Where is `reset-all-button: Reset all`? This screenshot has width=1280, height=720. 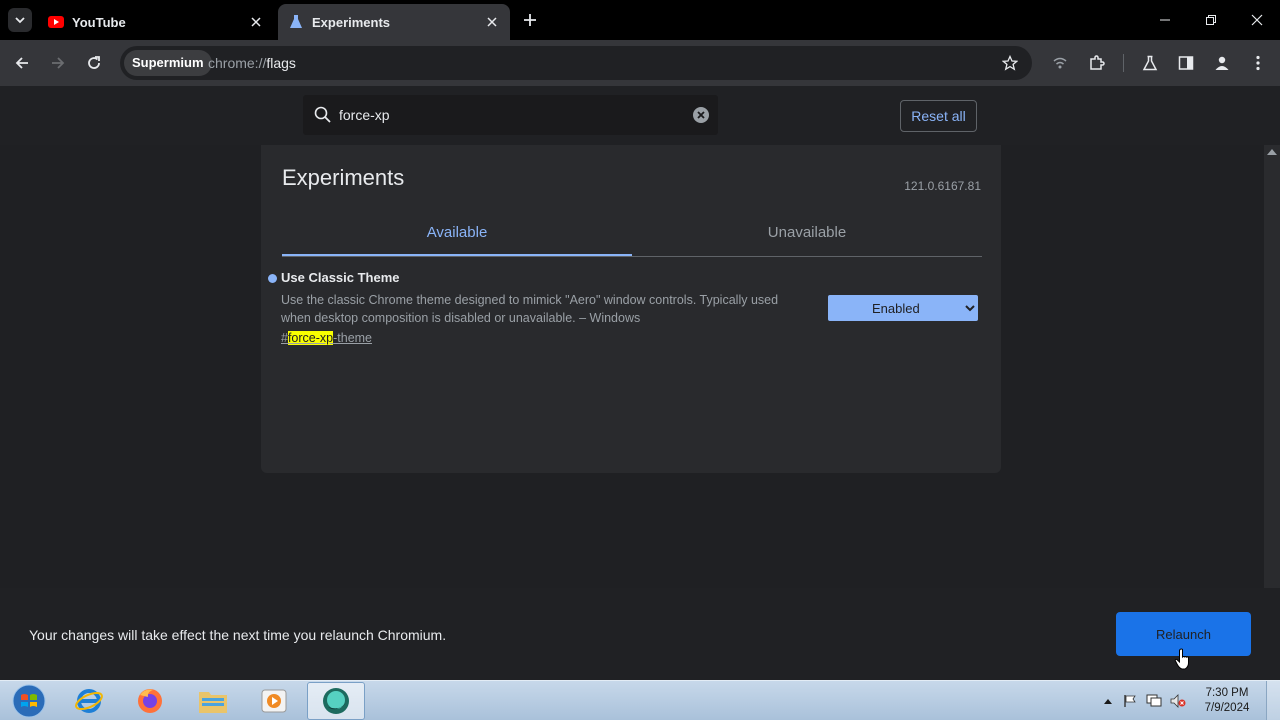
reset-all-button: Reset all is located at coordinates (938, 116).